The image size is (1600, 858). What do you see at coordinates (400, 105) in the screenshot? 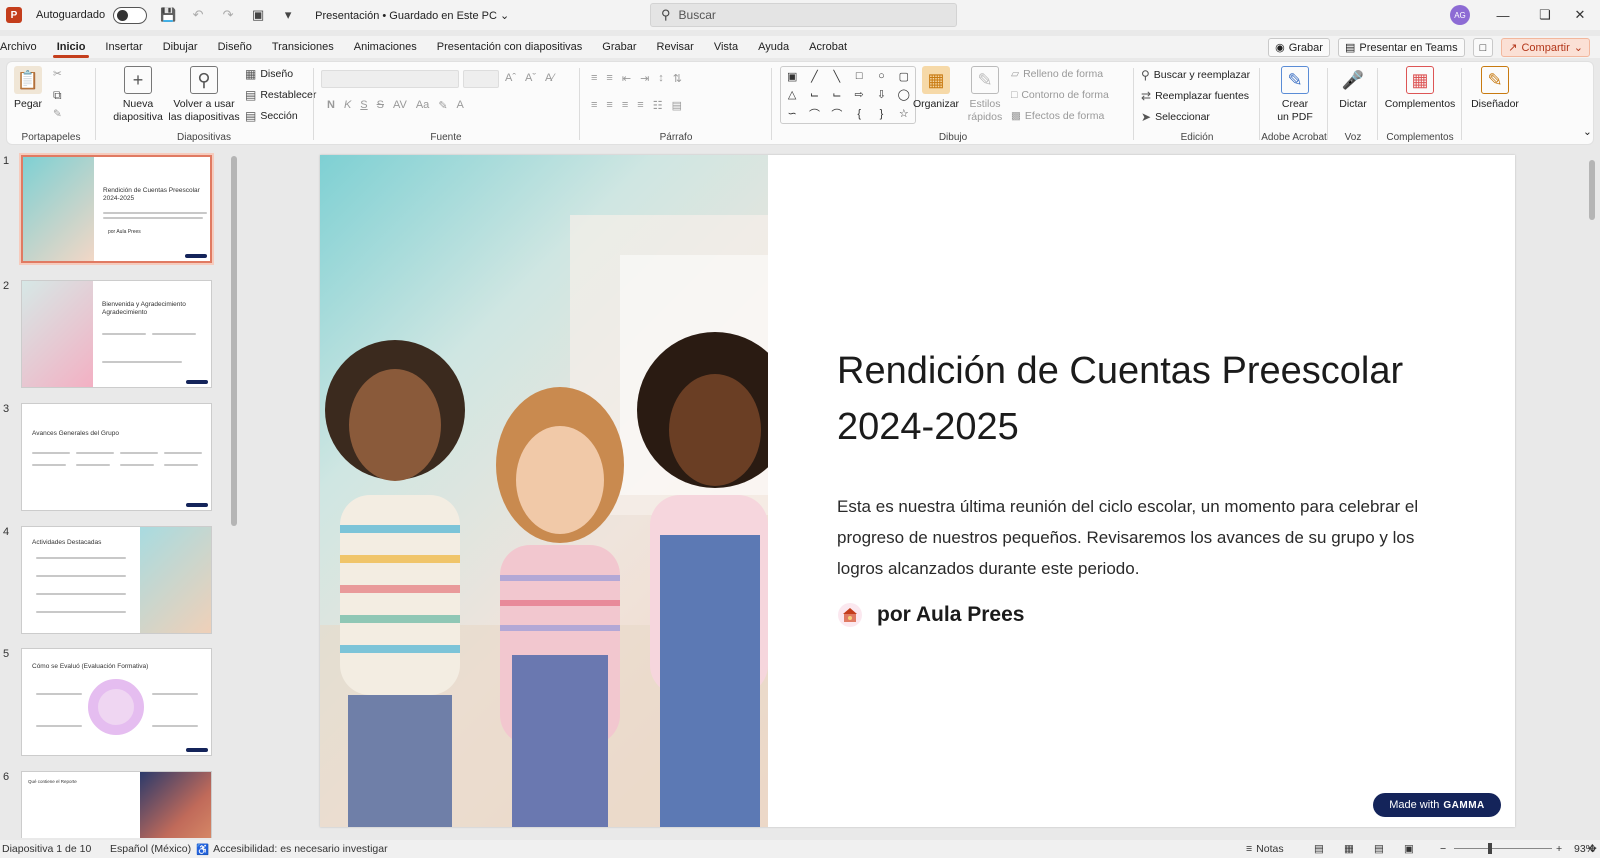
I see `spacing-icon: AV` at bounding box center [400, 105].